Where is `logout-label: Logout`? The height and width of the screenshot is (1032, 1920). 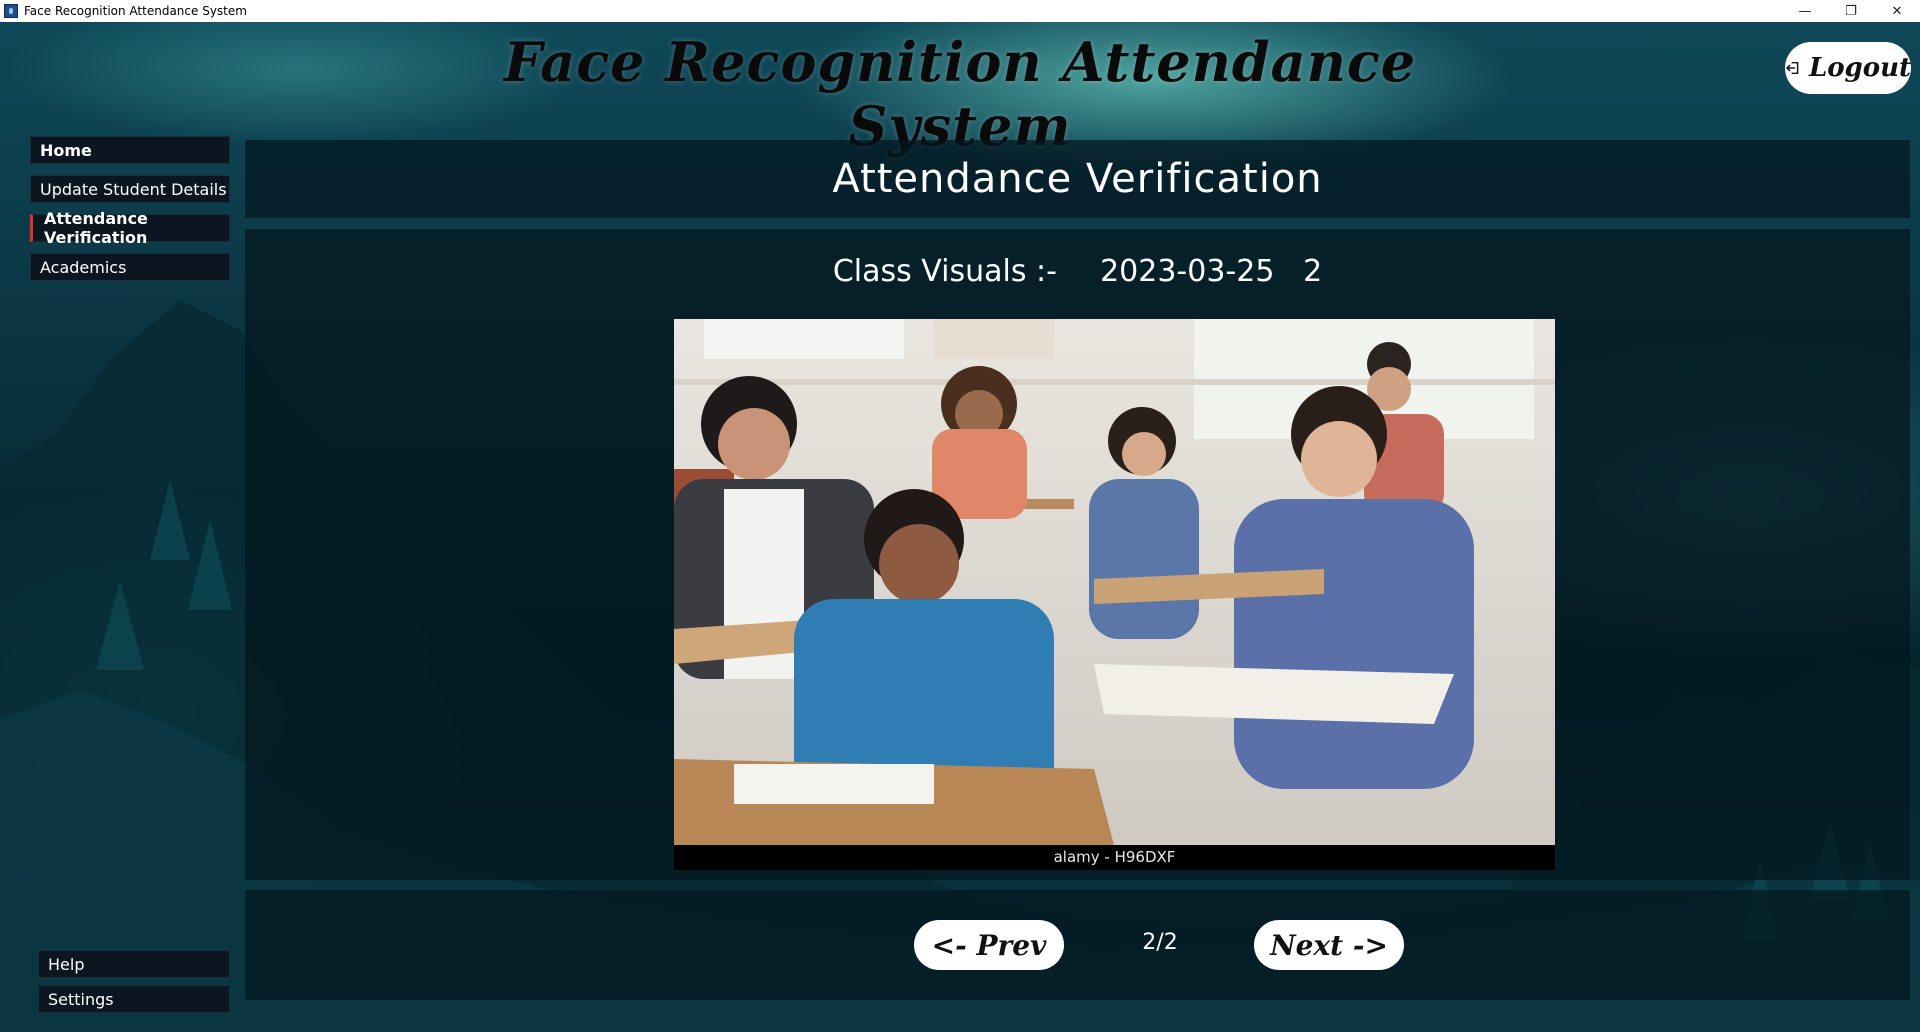 logout-label: Logout is located at coordinates (1859, 68).